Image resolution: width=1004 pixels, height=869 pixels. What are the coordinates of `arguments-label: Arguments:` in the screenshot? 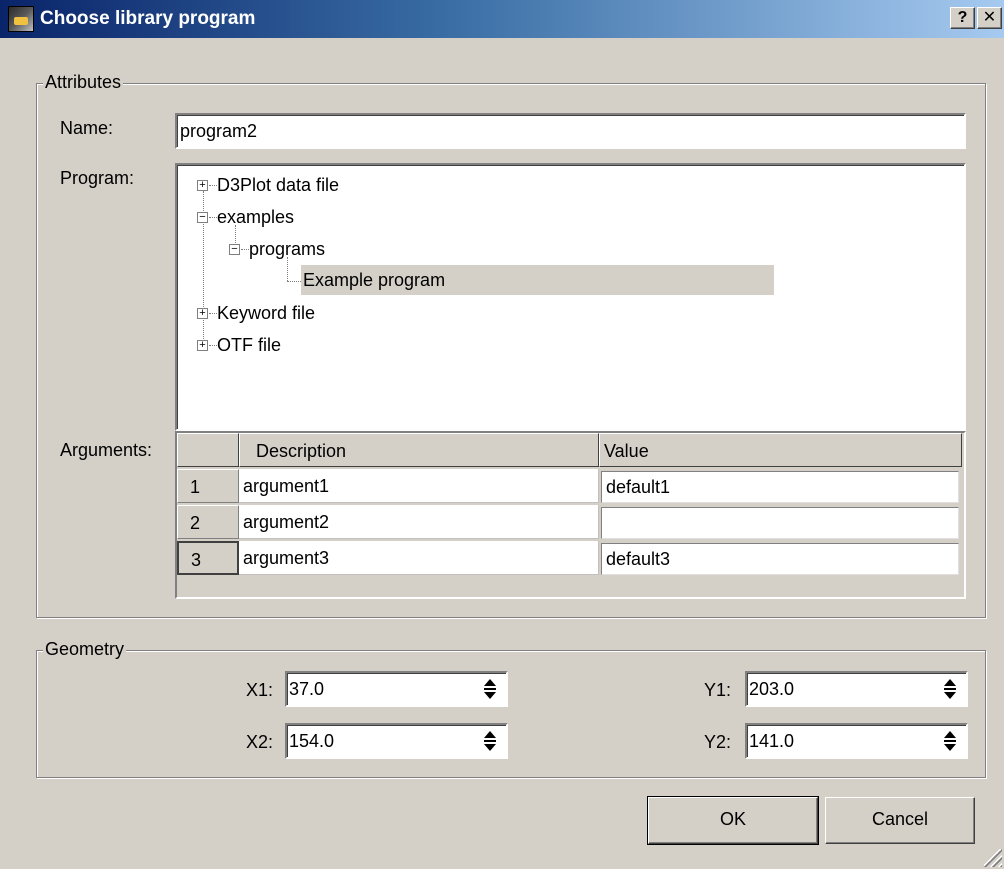 It's located at (106, 450).